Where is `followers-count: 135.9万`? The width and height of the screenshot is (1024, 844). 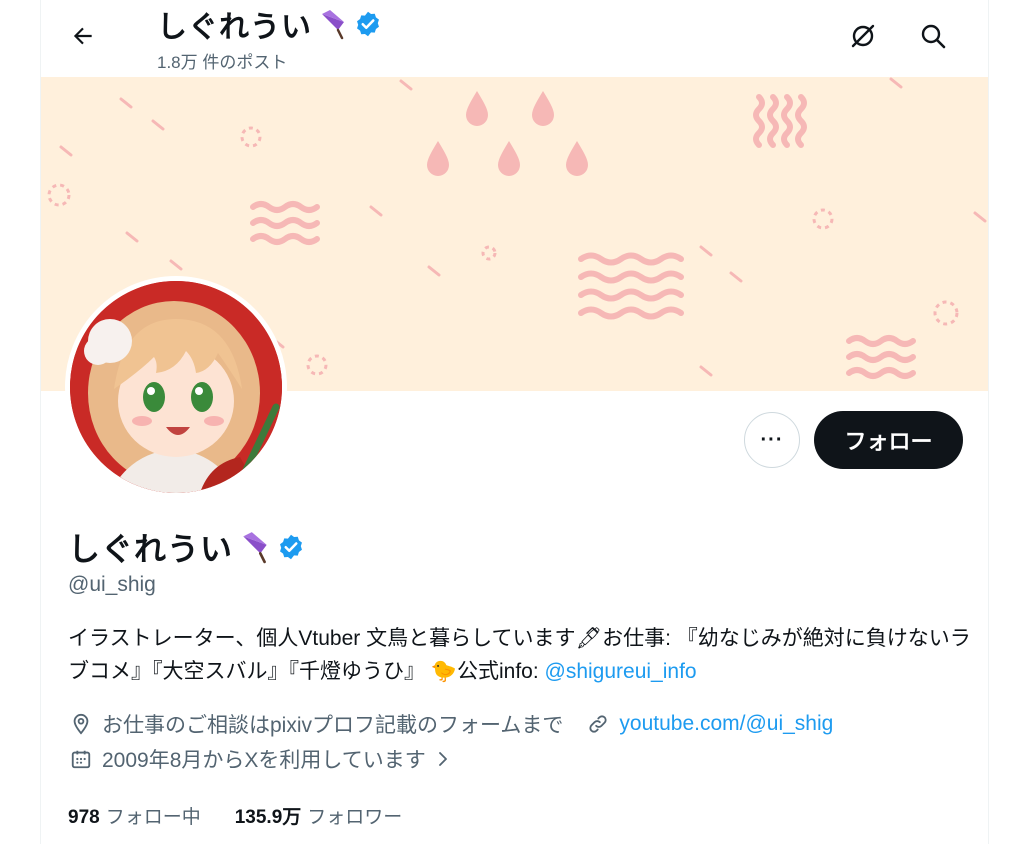 followers-count: 135.9万 is located at coordinates (268, 817).